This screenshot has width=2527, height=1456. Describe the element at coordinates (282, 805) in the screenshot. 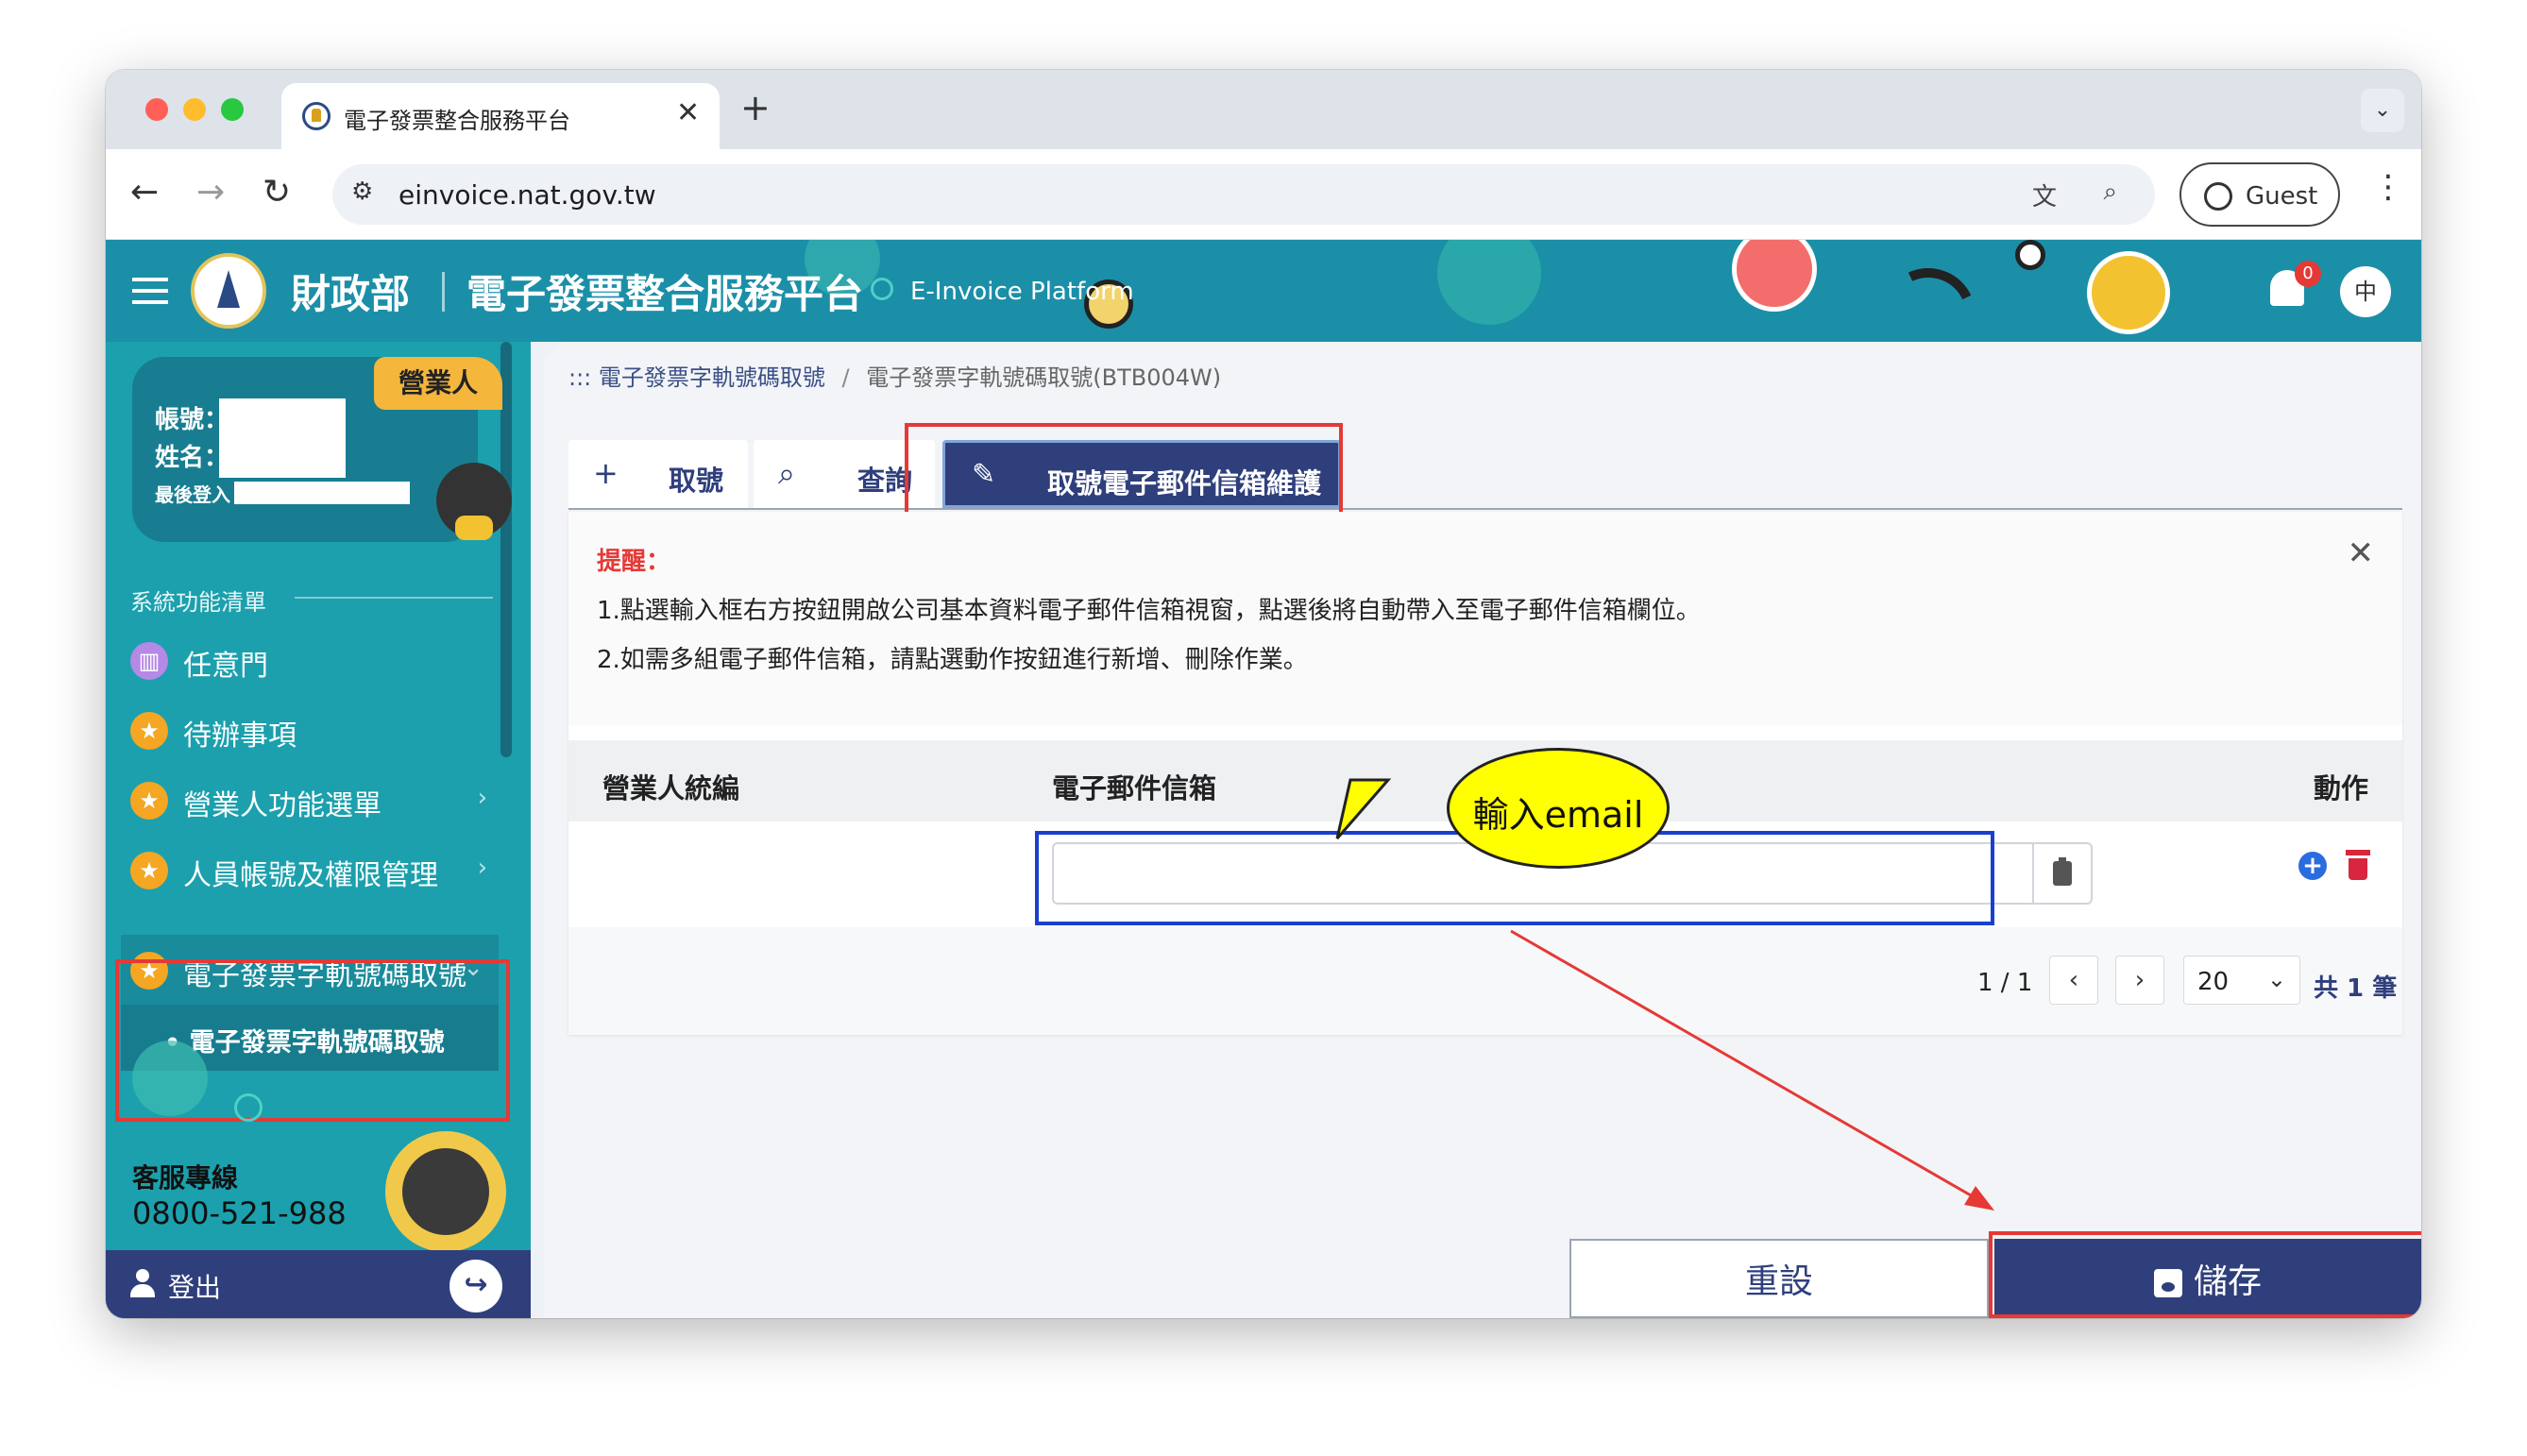

I see `sidebar-item-label: 營業人功能選單` at that location.